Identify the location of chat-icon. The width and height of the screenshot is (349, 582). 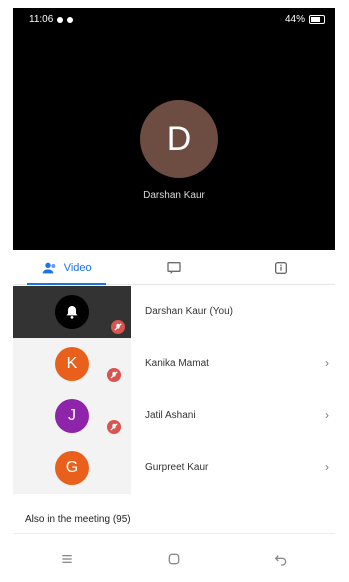
(174, 268).